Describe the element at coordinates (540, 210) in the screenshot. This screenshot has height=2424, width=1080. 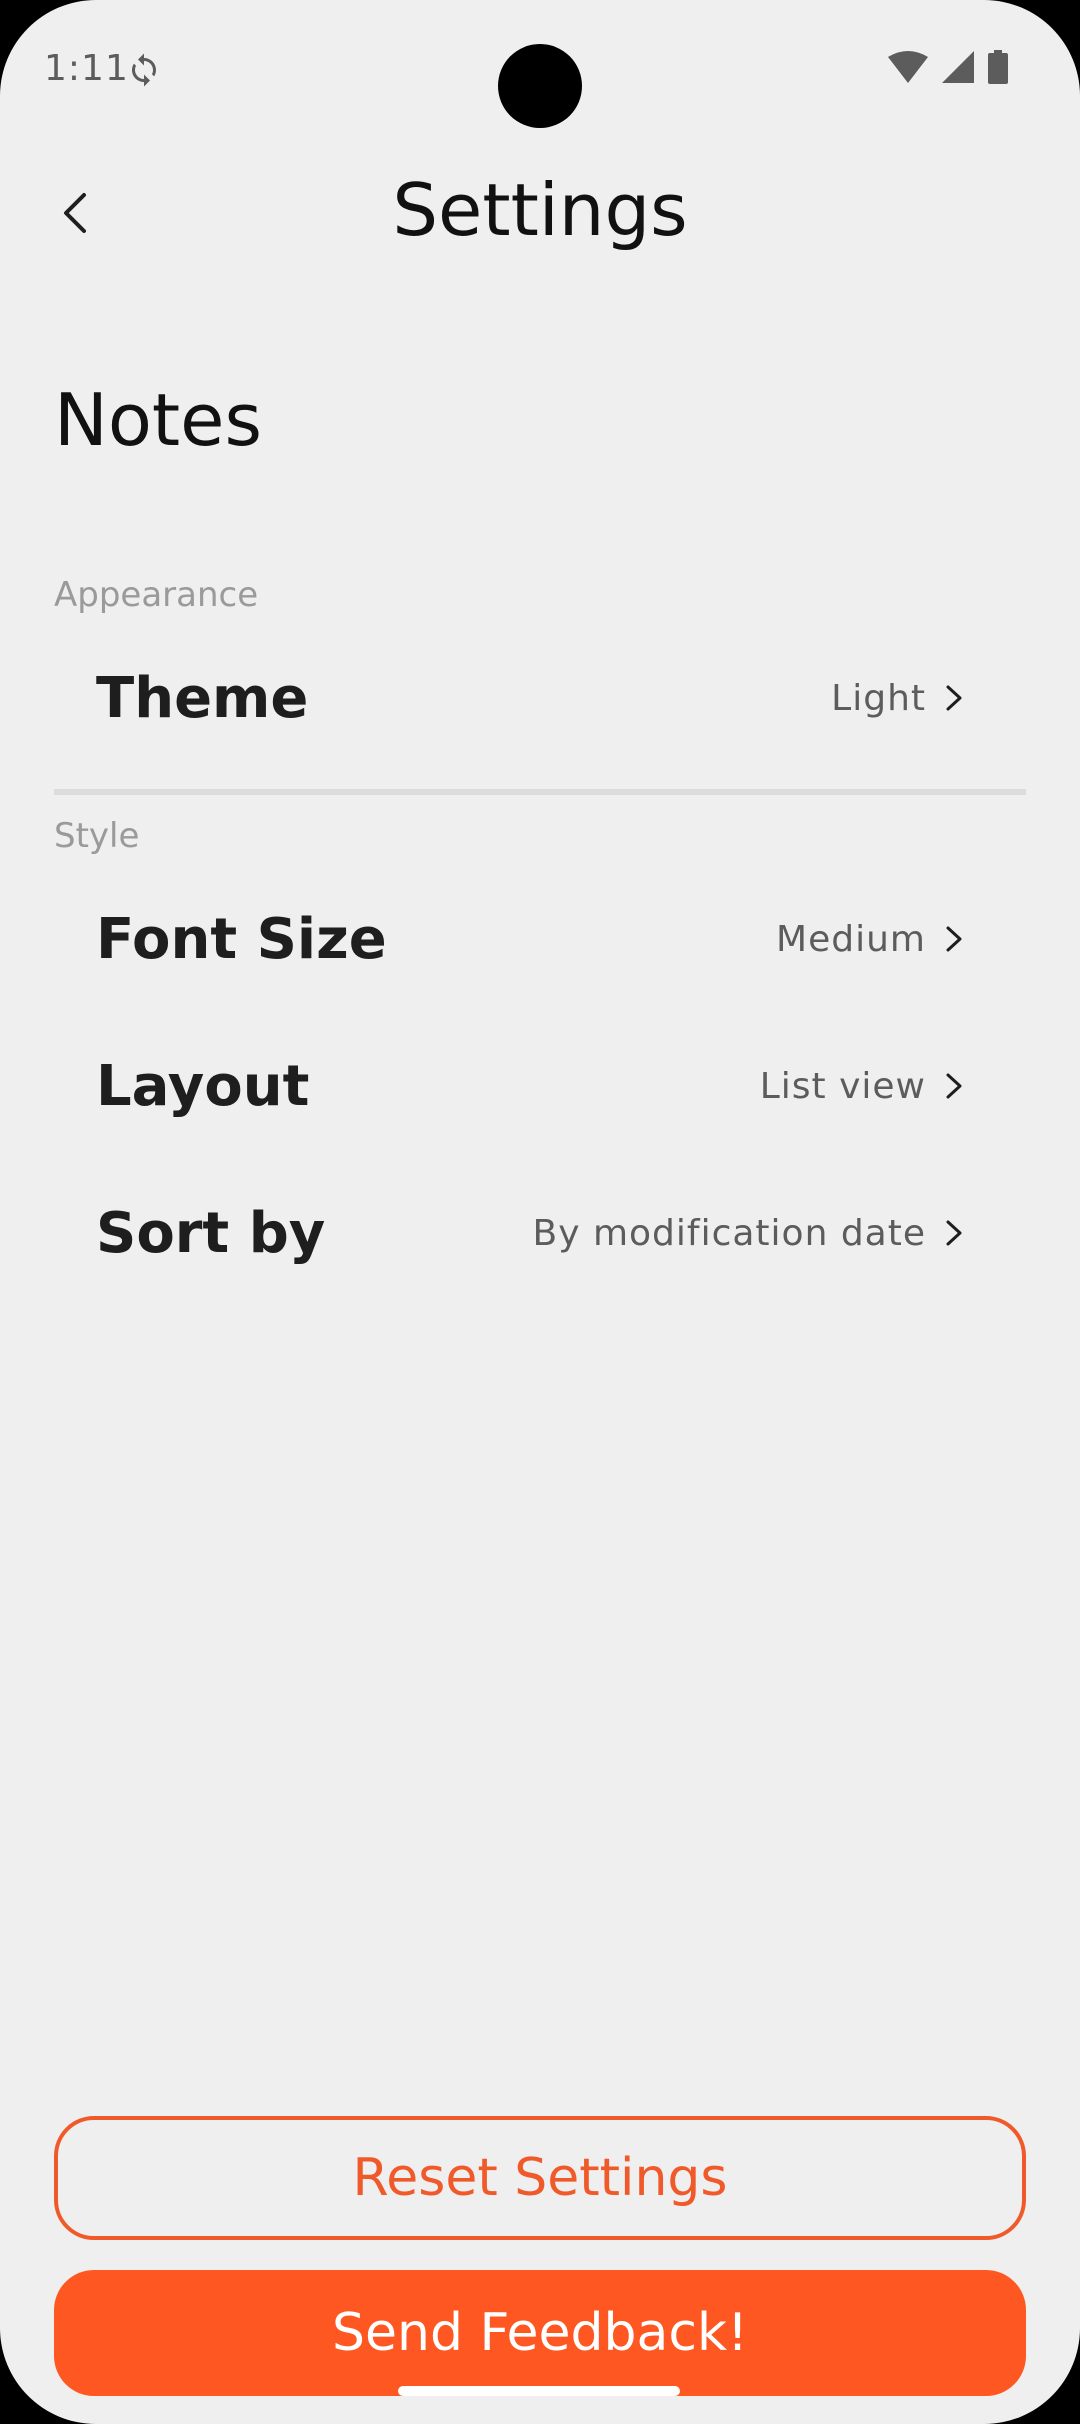
I see `page-title: Settings` at that location.